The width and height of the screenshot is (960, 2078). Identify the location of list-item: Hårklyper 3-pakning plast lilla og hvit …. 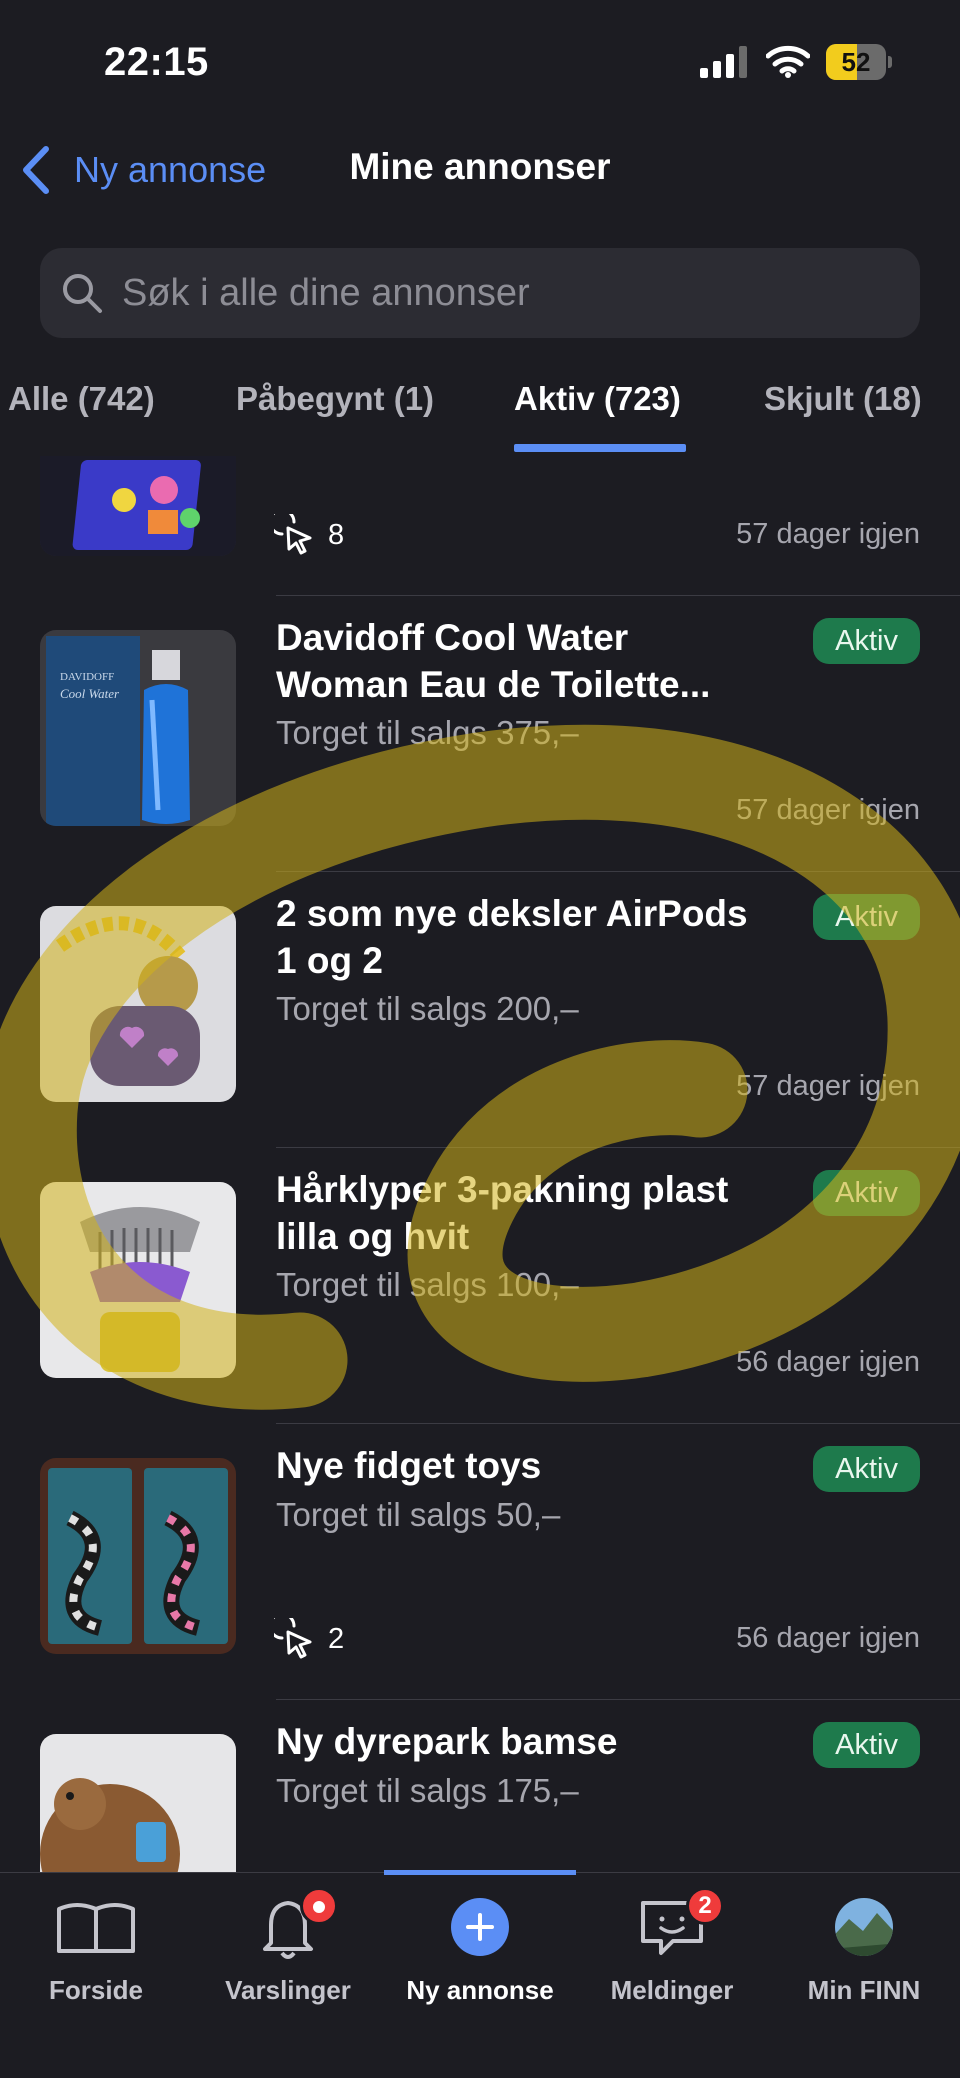
(480, 1286).